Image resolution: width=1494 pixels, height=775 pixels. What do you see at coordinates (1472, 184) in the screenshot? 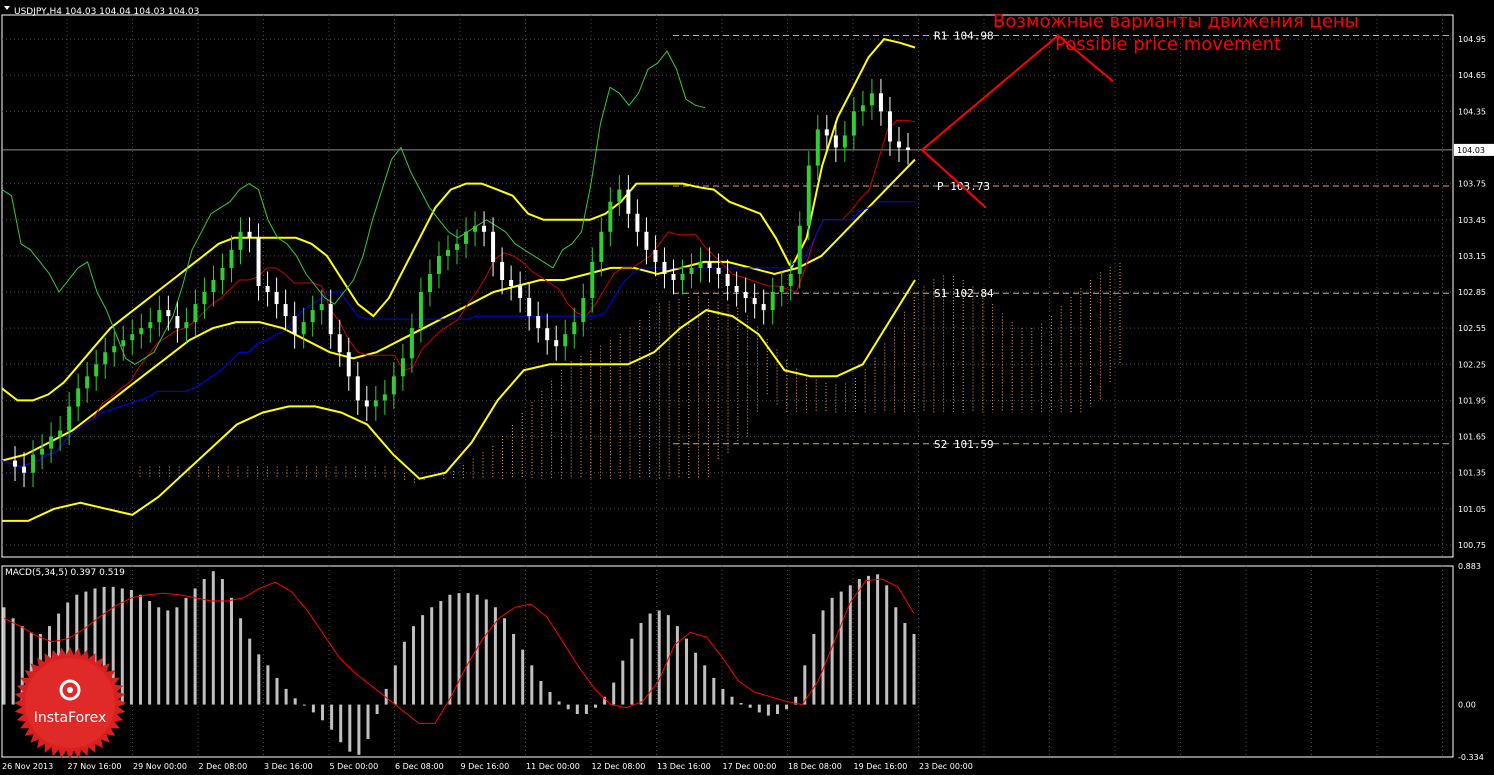
I see `price-tick-label: 103.75` at bounding box center [1472, 184].